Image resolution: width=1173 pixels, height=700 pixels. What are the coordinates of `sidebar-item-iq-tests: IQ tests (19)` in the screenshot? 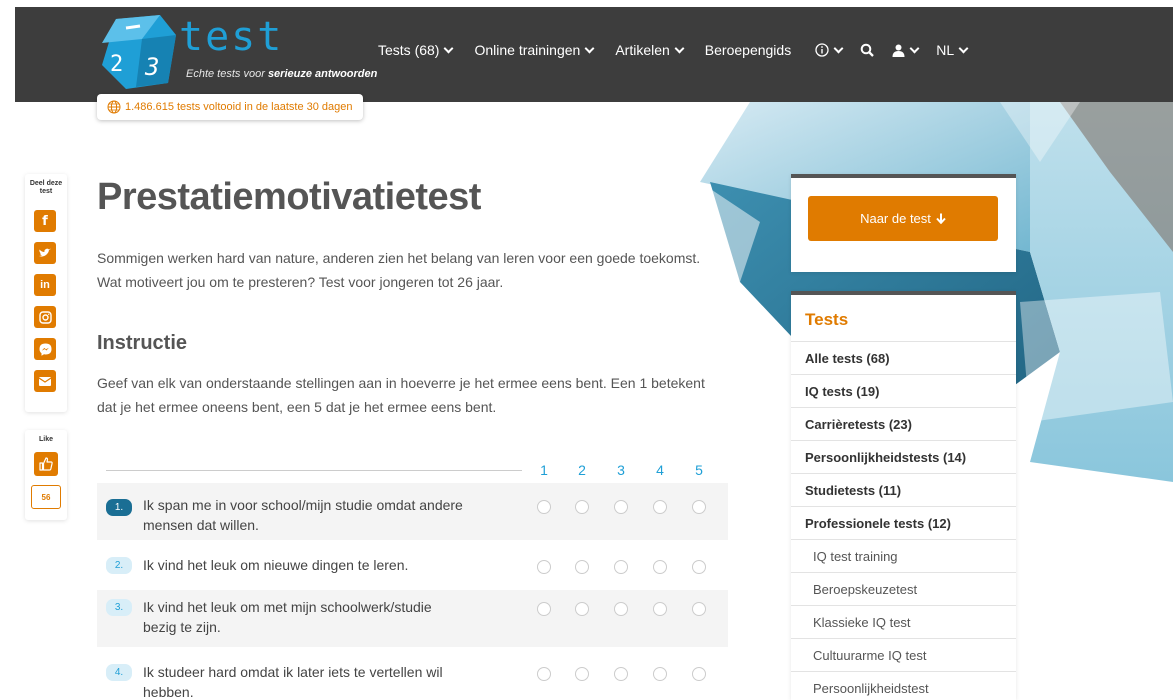 It's located at (903, 390).